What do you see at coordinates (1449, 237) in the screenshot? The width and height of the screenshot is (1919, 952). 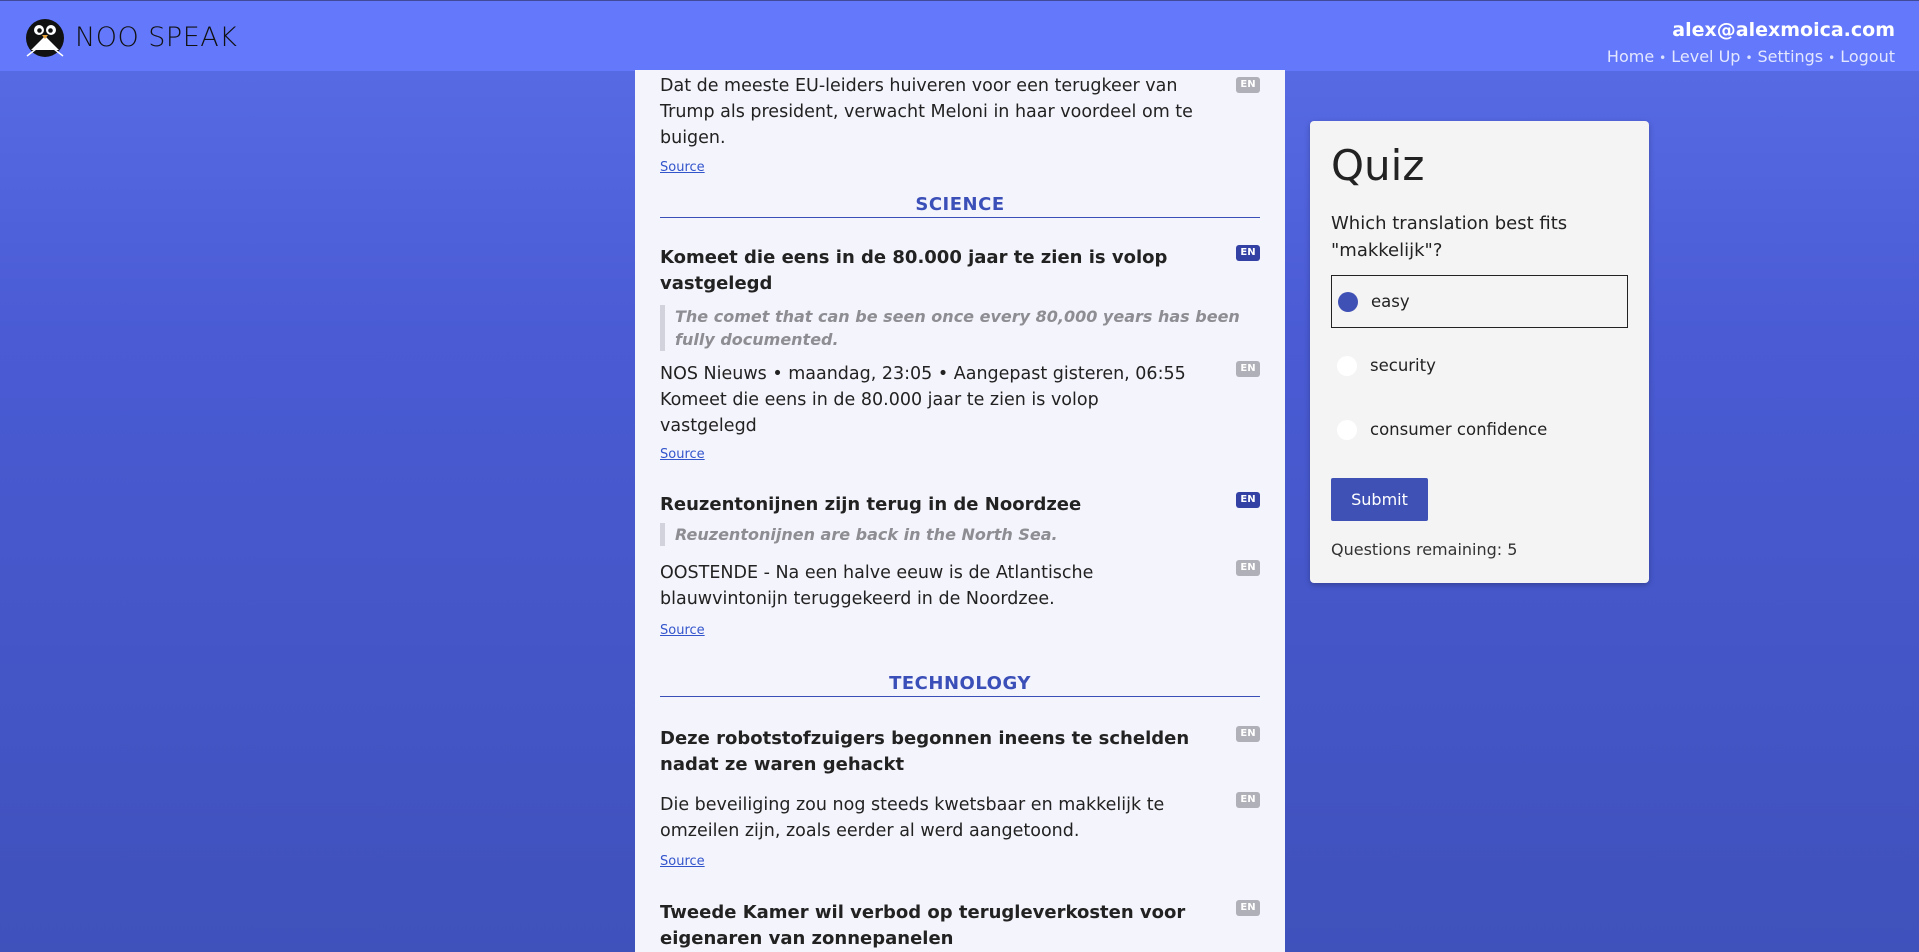 I see `quiz-question: Which translation best fits "makkelijk"?` at bounding box center [1449, 237].